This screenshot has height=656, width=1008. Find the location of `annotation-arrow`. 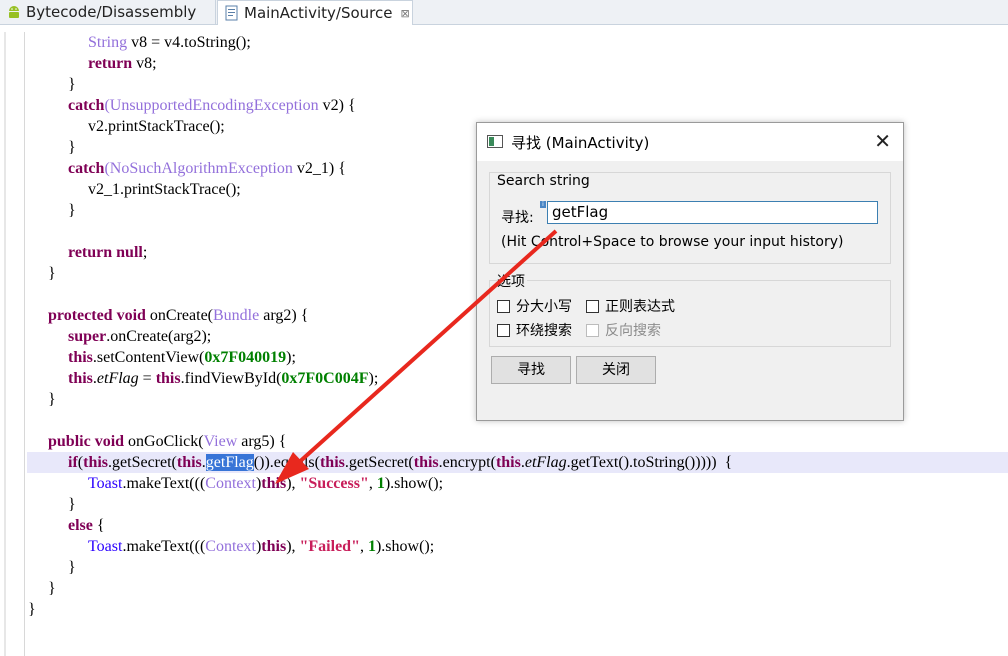

annotation-arrow is located at coordinates (416, 356).